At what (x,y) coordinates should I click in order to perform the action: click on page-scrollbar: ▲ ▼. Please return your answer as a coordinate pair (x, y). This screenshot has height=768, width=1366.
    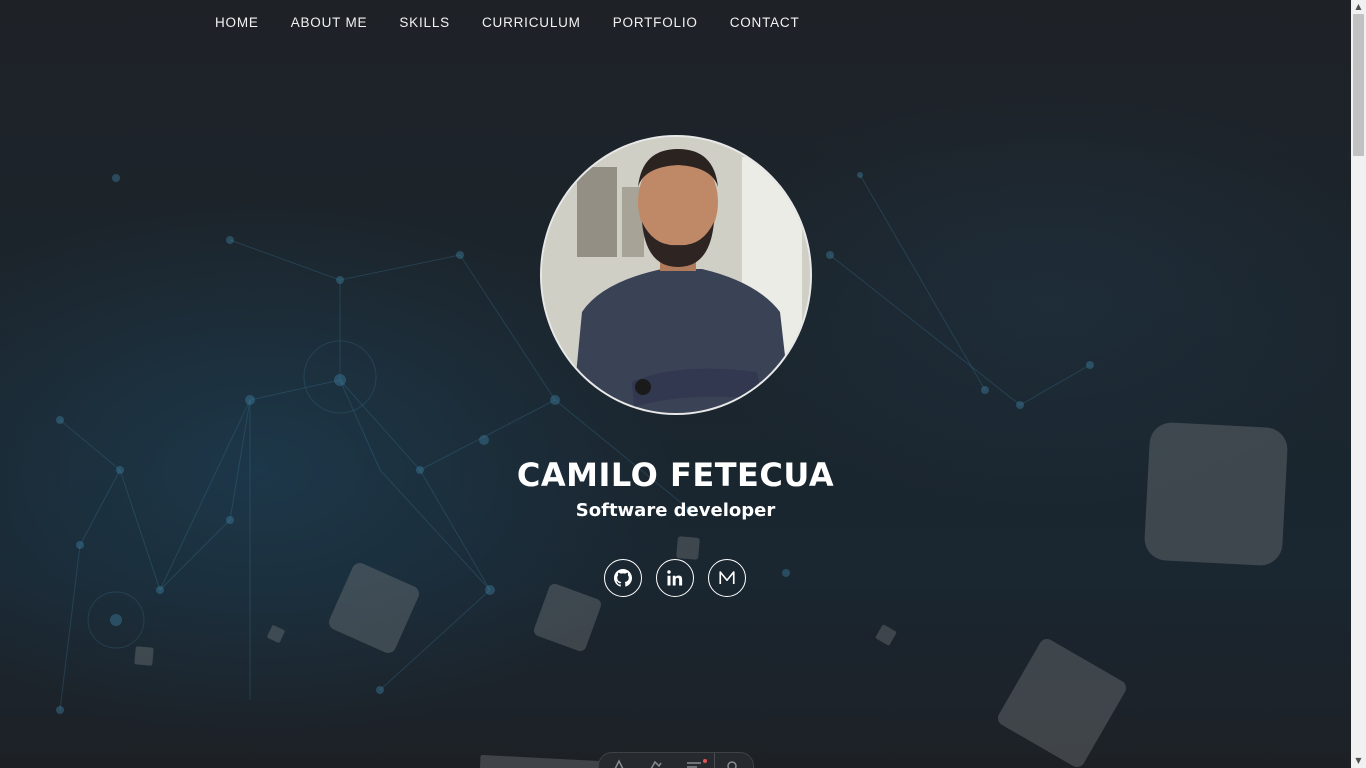
    Looking at the image, I should click on (1358, 384).